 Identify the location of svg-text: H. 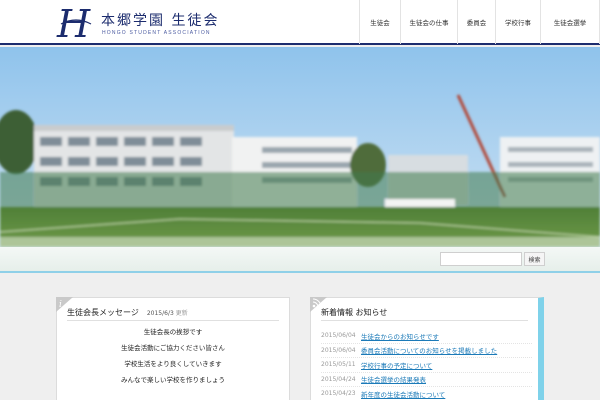
(73, 23).